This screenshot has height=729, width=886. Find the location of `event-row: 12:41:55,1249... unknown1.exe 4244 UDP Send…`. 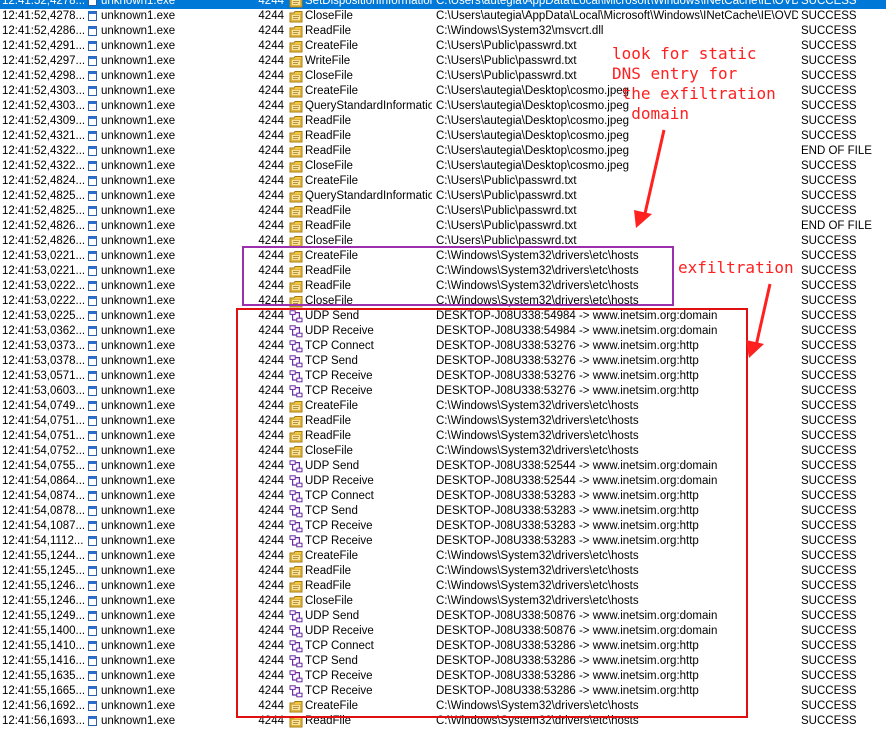

event-row: 12:41:55,1249... unknown1.exe 4244 UDP Send… is located at coordinates (443, 616).